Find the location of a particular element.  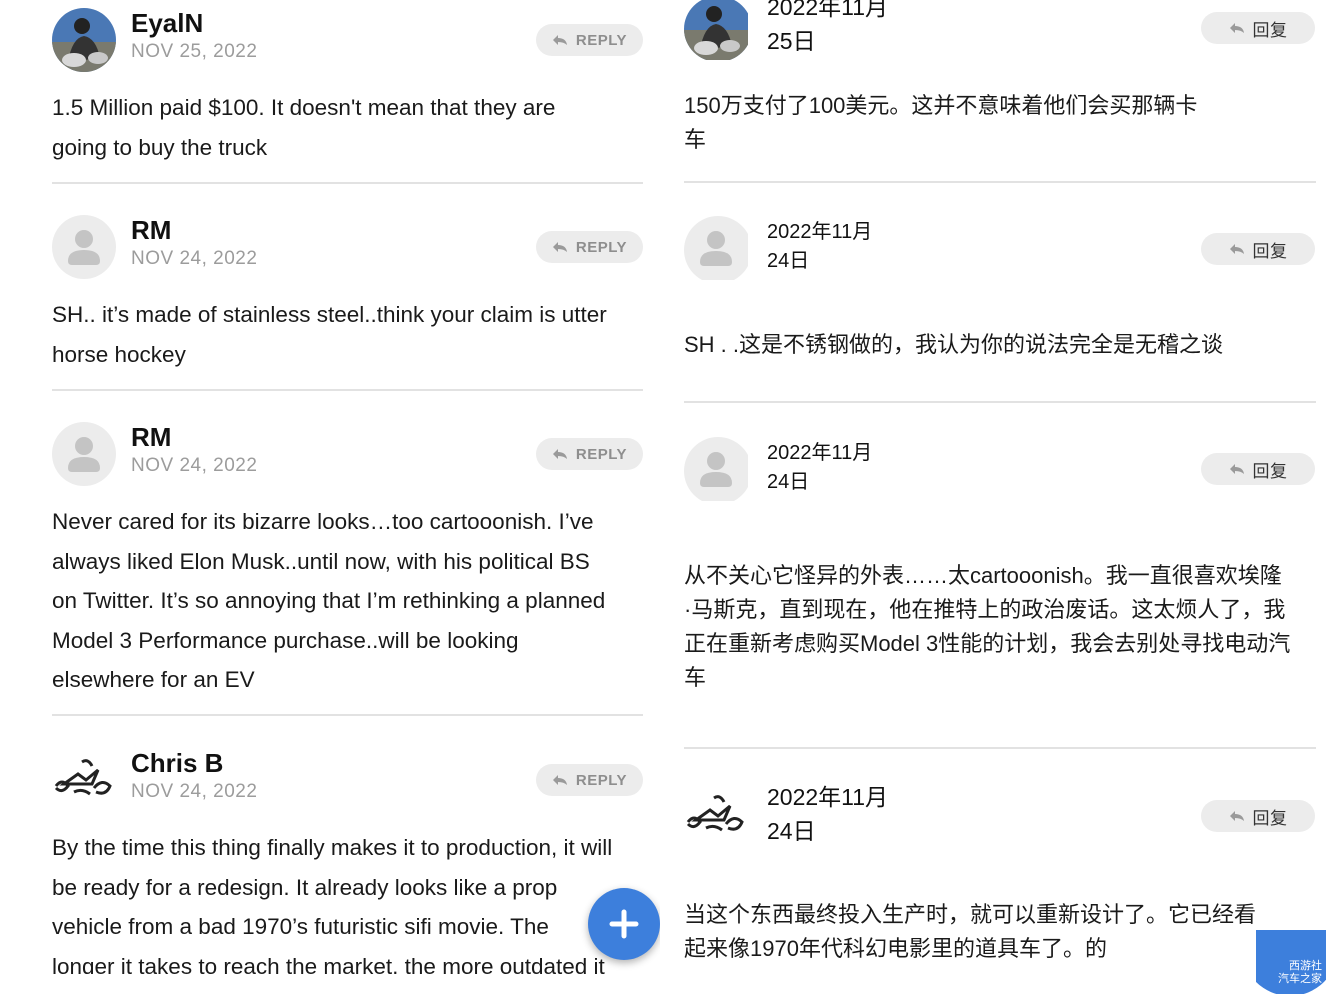

watermark-line: 西游社 is located at coordinates (1305, 966).